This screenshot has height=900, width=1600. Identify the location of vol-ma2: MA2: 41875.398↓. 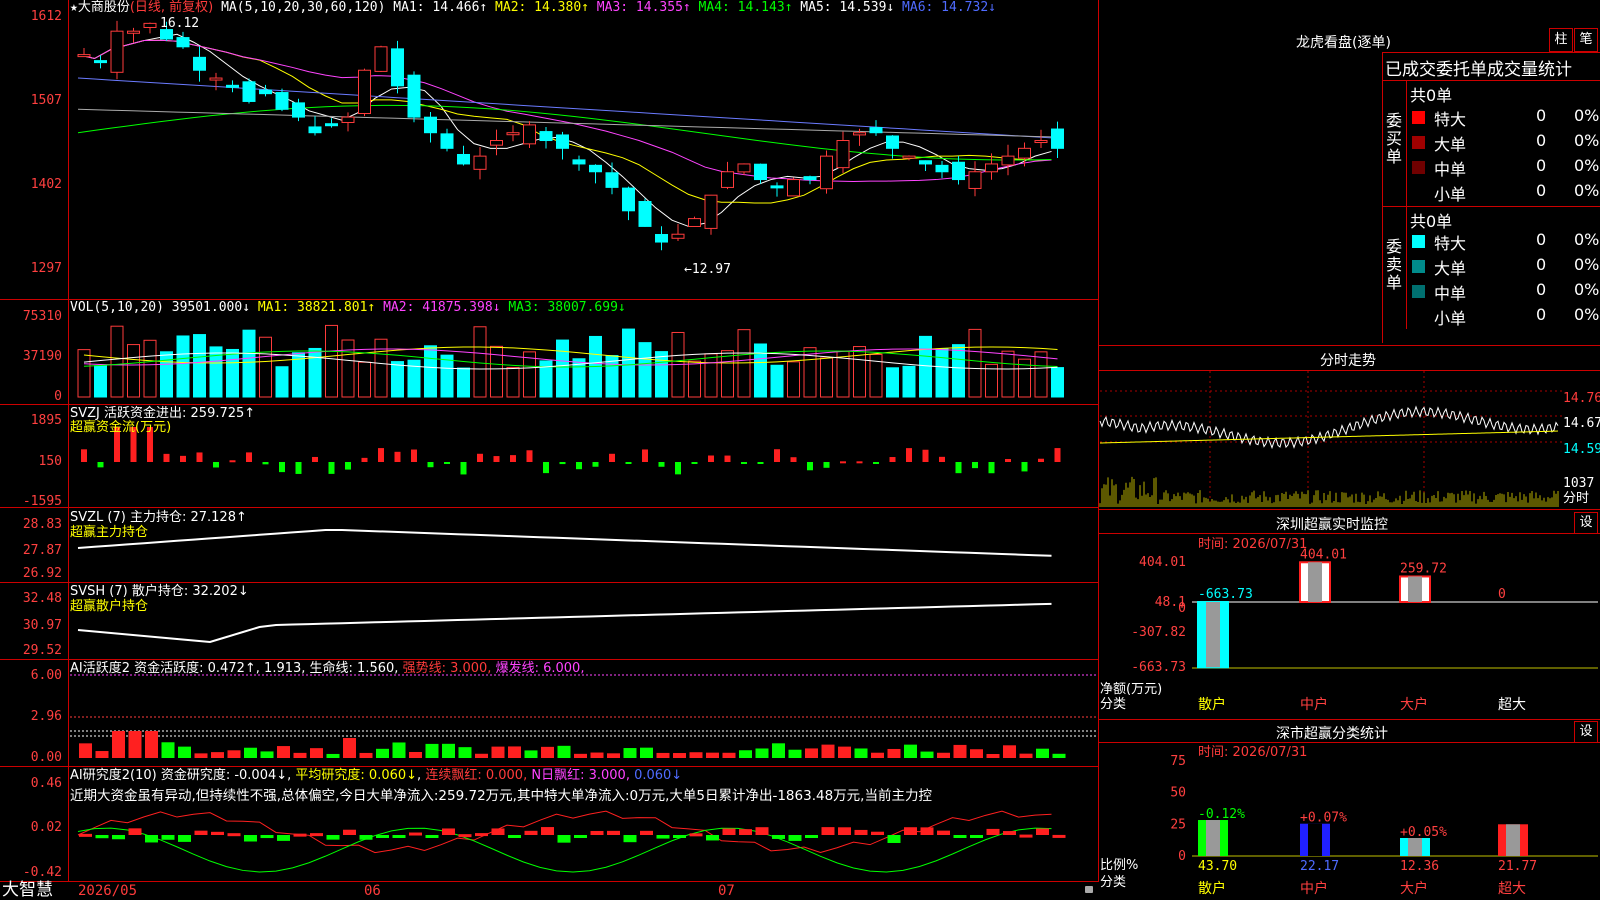
(442, 307).